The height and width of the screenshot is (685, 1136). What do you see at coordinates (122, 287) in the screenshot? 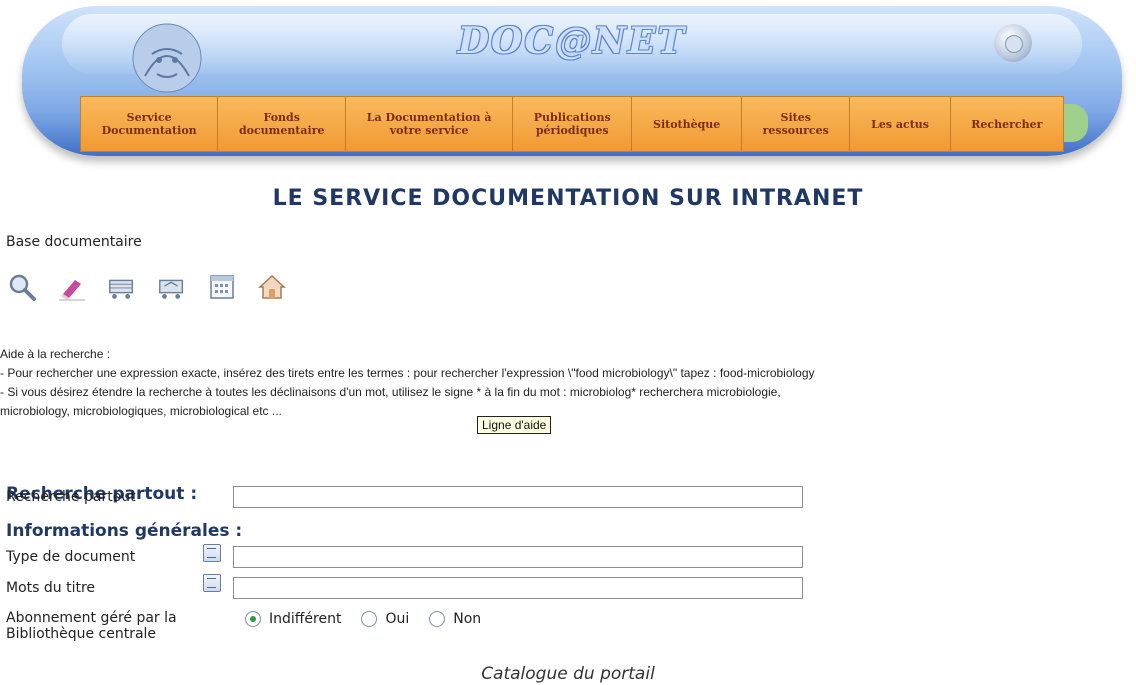
I see `cart-icon` at bounding box center [122, 287].